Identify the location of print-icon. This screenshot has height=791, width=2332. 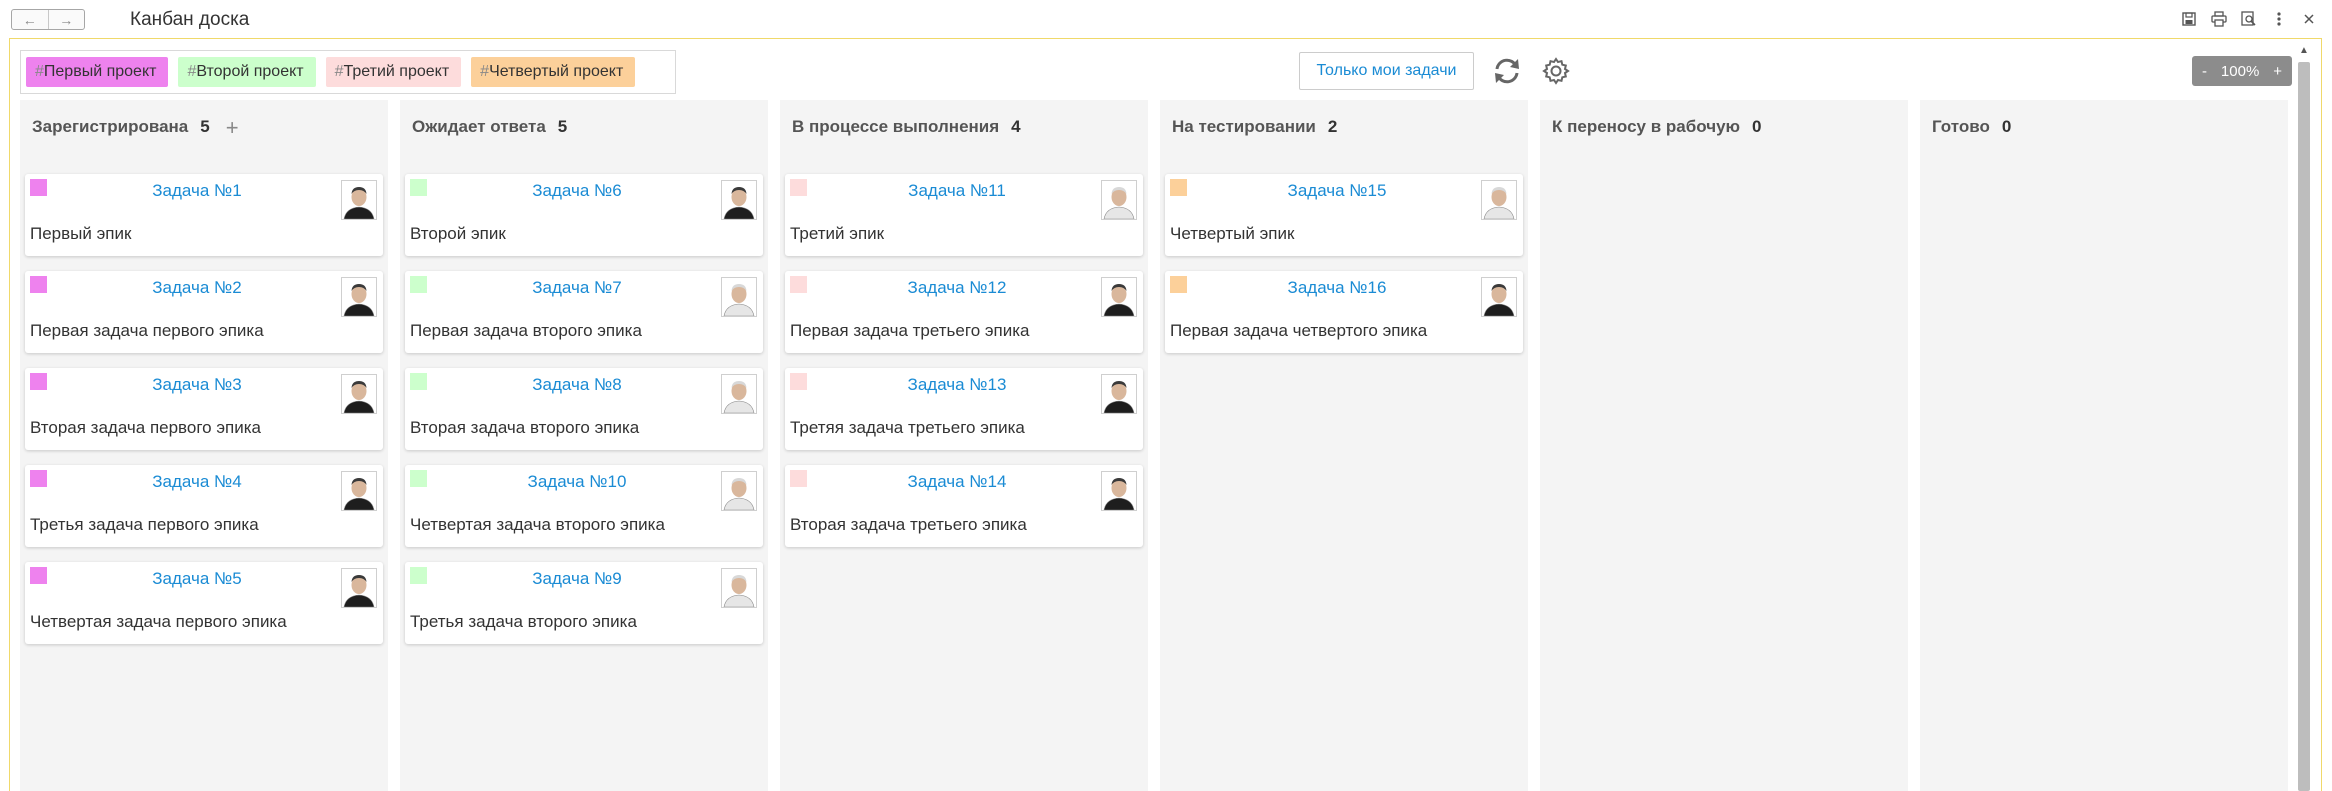
(2219, 19).